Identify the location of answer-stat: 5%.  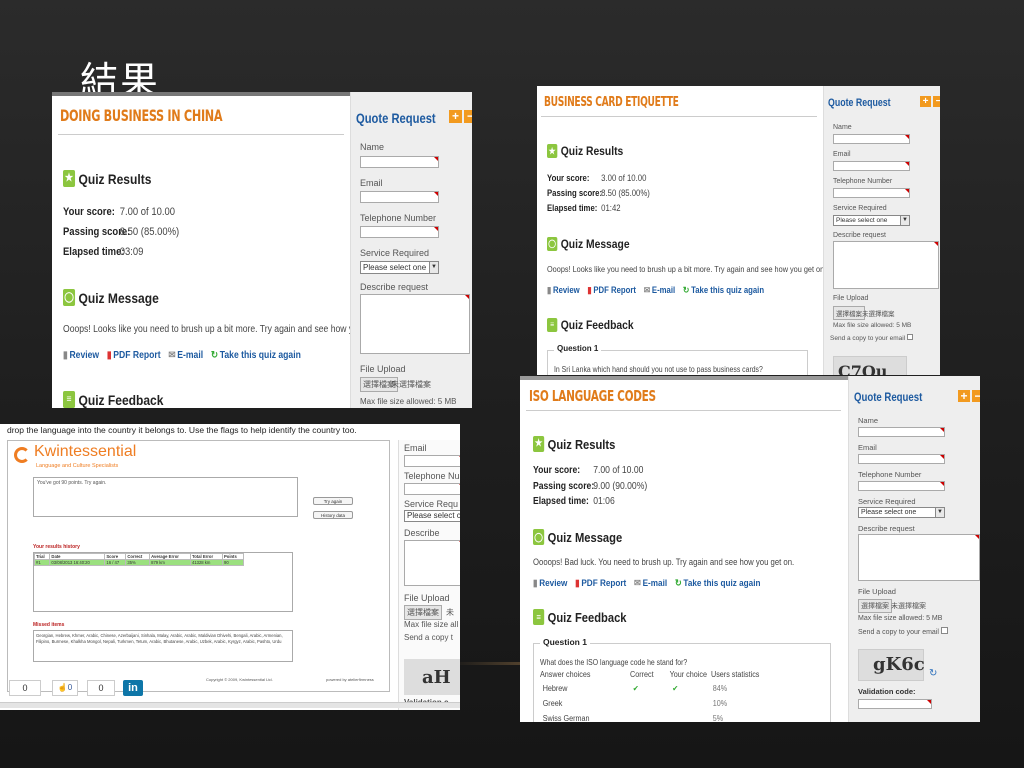
(718, 718).